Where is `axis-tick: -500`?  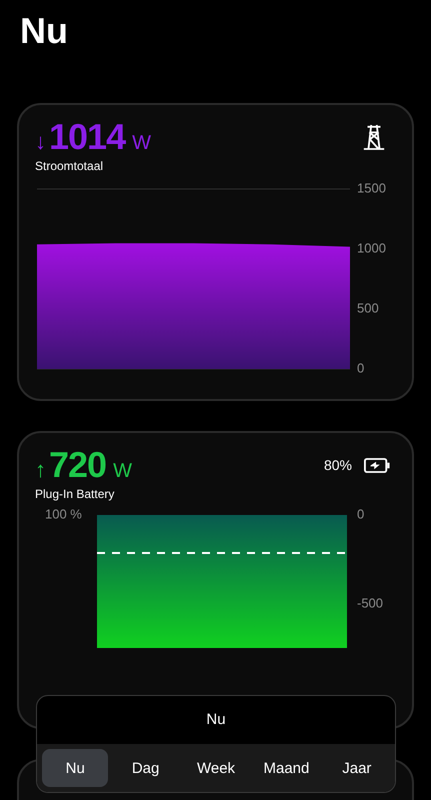 axis-tick: -500 is located at coordinates (370, 602).